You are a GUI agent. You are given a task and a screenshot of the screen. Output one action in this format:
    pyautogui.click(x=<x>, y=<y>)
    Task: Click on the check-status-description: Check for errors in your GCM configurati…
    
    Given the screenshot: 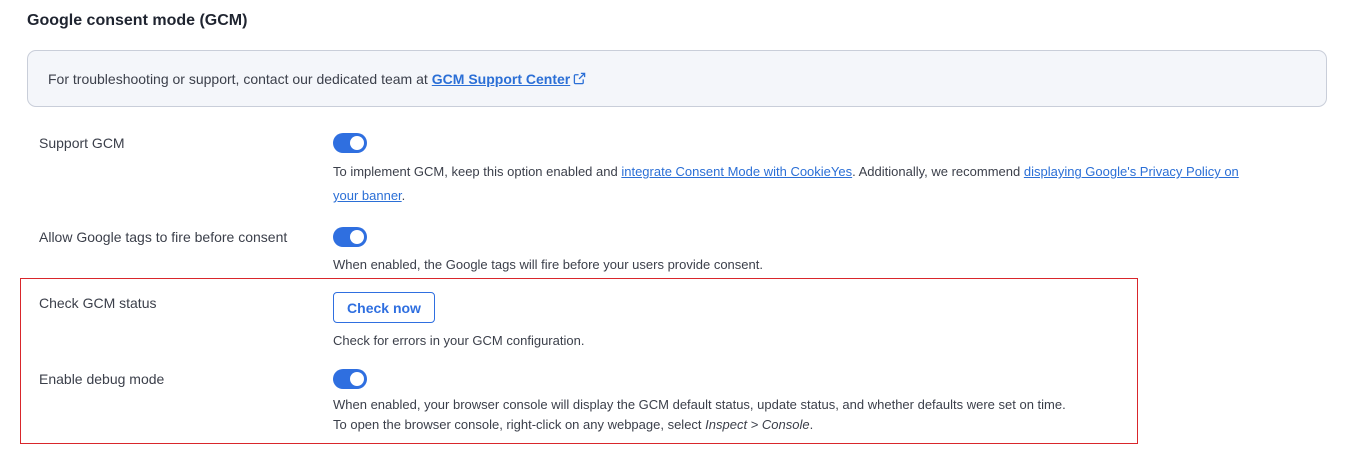 What is the action you would take?
    pyautogui.click(x=459, y=340)
    